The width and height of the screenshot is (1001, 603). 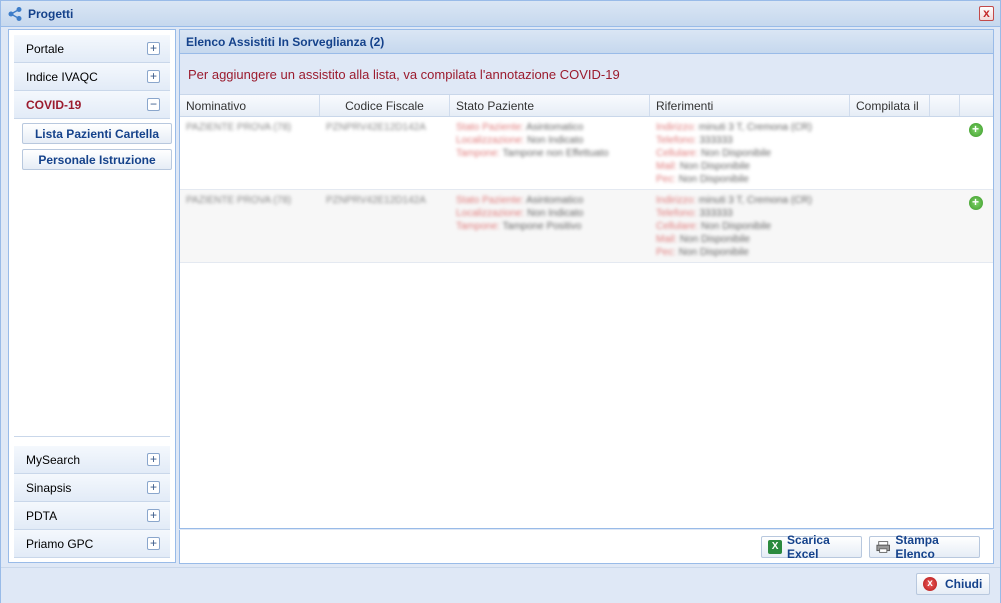 I want to click on column-header-actions, so click(x=975, y=105).